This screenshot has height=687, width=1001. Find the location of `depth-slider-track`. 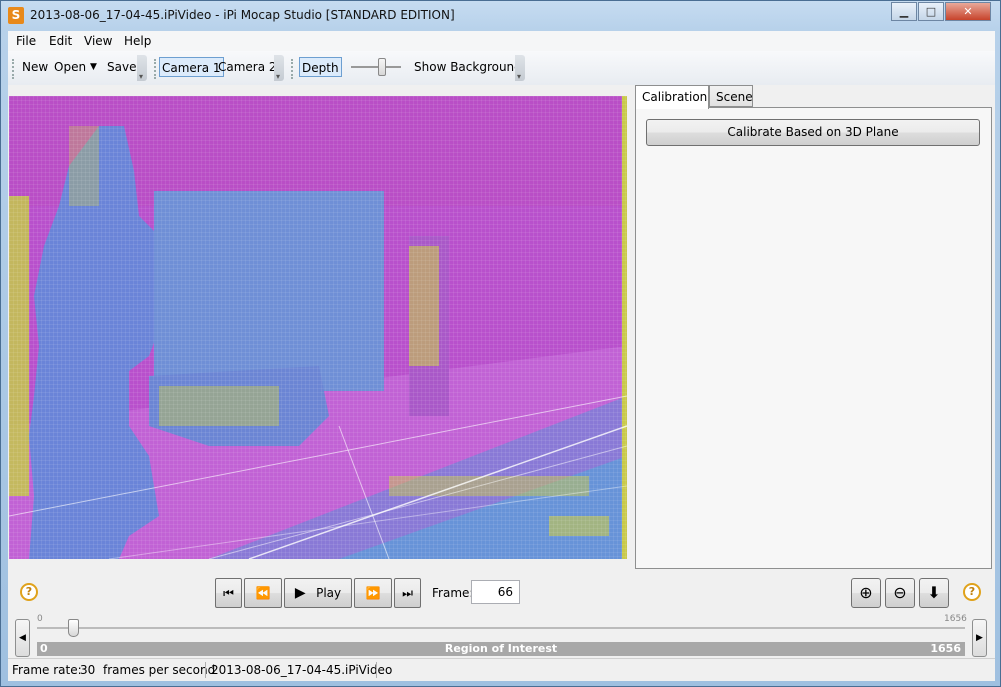

depth-slider-track is located at coordinates (376, 67).